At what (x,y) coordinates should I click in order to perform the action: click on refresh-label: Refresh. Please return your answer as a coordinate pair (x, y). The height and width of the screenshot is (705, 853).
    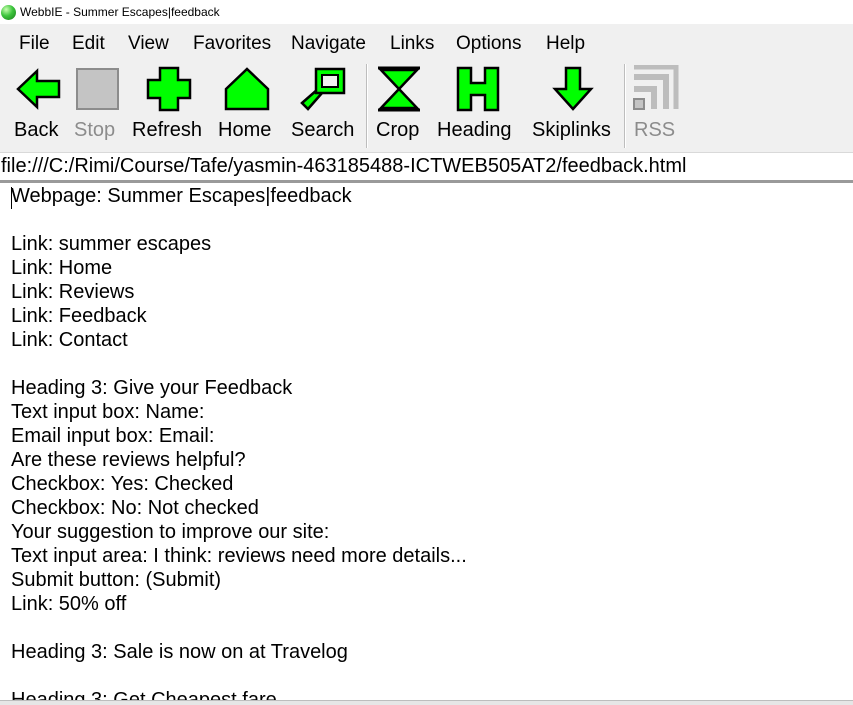
    Looking at the image, I should click on (167, 130).